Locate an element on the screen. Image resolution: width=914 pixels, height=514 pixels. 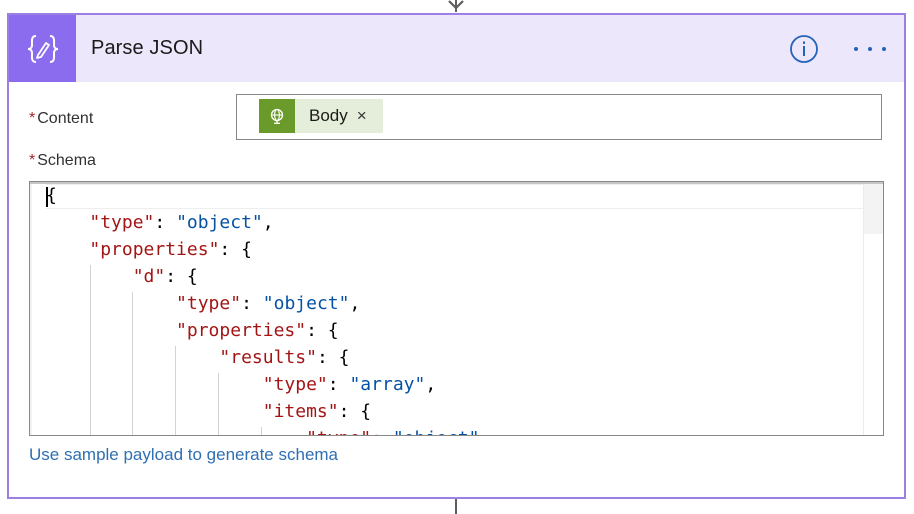
flow-connector-bottom is located at coordinates (456, 506).